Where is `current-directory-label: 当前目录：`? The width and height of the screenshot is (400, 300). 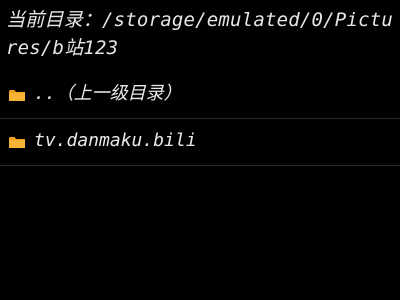 current-directory-label: 当前目录： is located at coordinates (54, 20).